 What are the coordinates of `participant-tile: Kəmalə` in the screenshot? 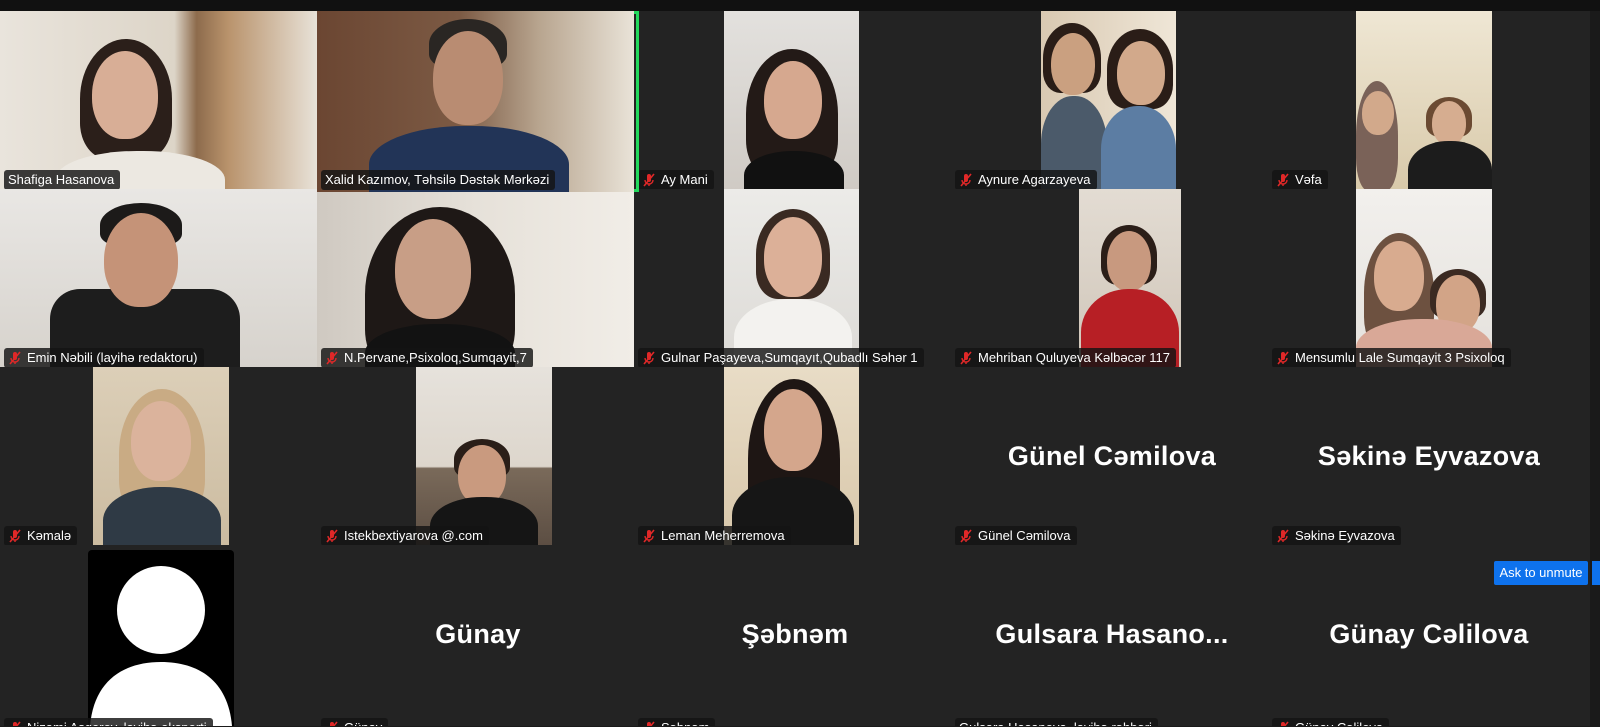 It's located at (161, 457).